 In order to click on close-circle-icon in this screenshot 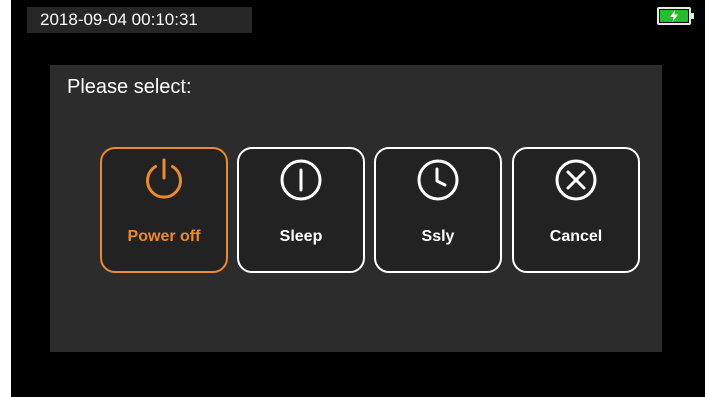, I will do `click(576, 180)`.